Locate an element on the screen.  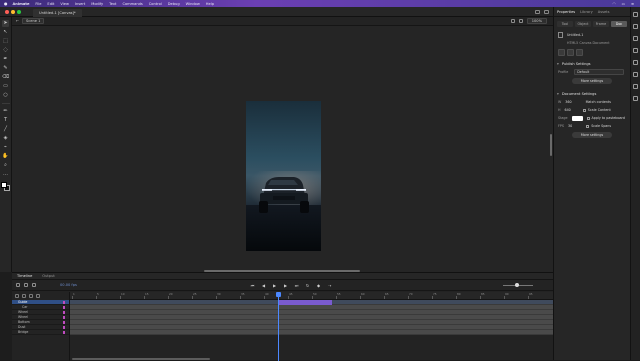
step-forward-icon: ▶ is located at coordinates (285, 285).